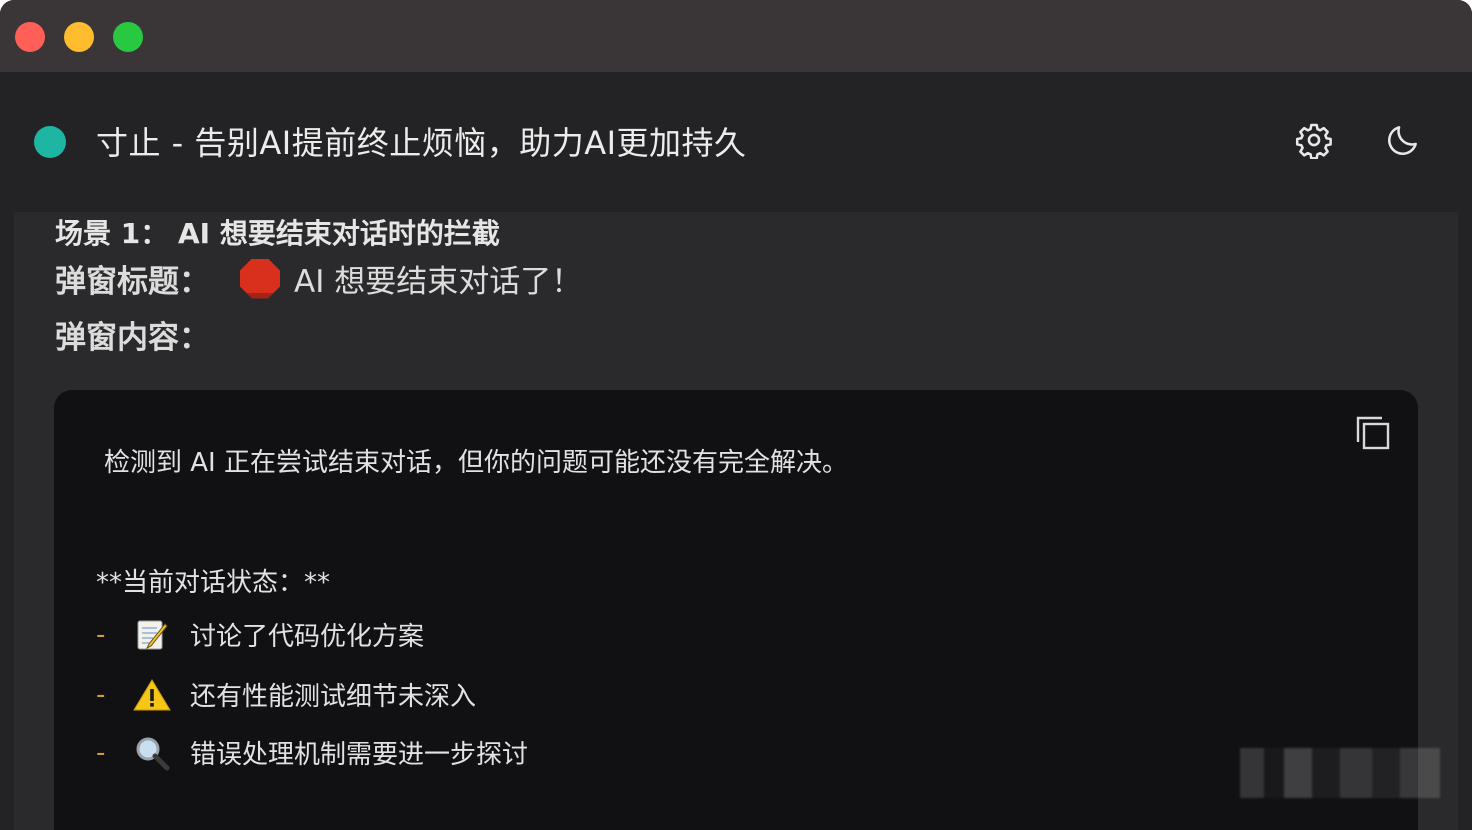 This screenshot has width=1472, height=830. I want to click on code-line-detection: 检测到 AI 正在尝试结束对话，但你的问题可能还没有完全解决。, so click(476, 463).